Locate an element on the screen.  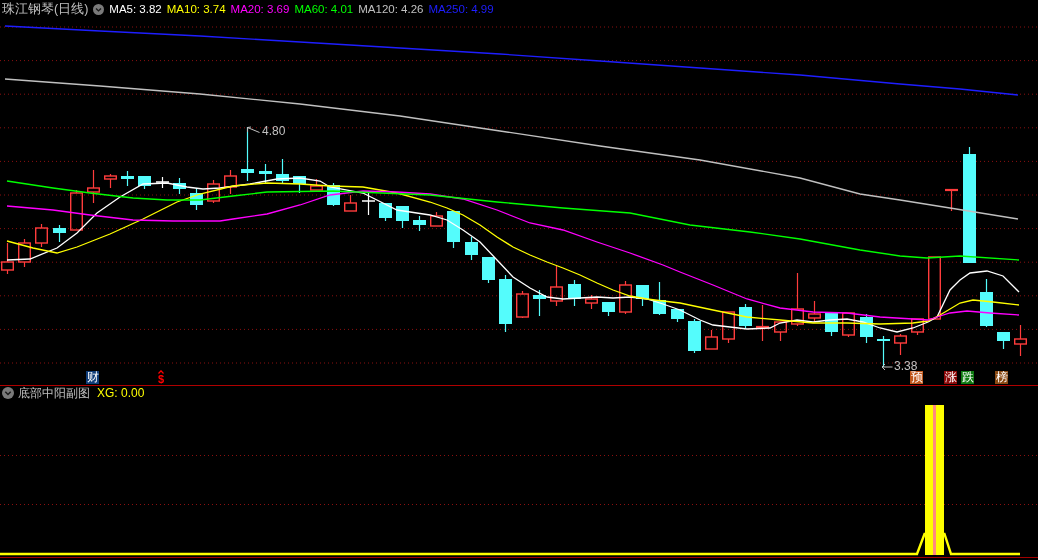
marker-badge: 预 is located at coordinates (916, 377).